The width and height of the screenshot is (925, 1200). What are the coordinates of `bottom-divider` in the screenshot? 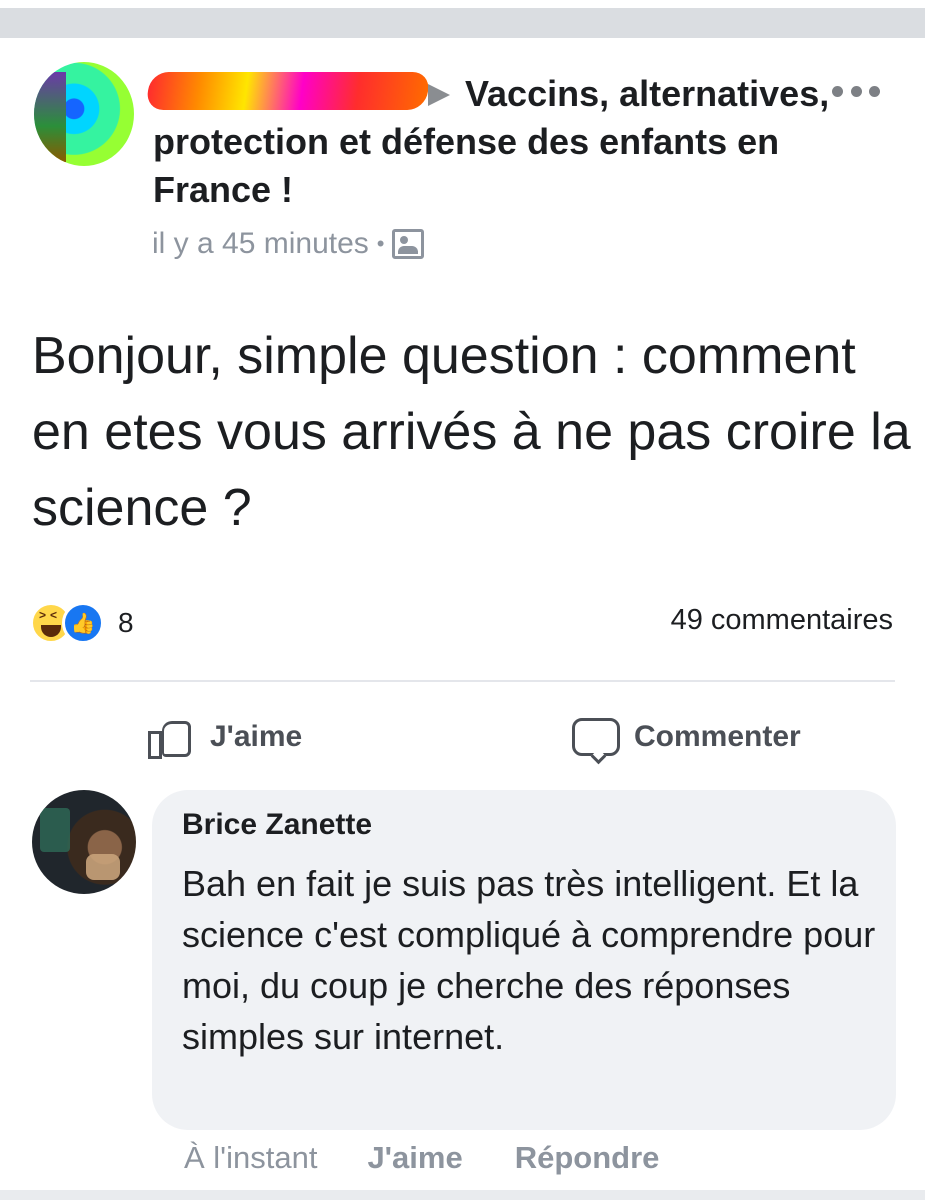 It's located at (462, 1195).